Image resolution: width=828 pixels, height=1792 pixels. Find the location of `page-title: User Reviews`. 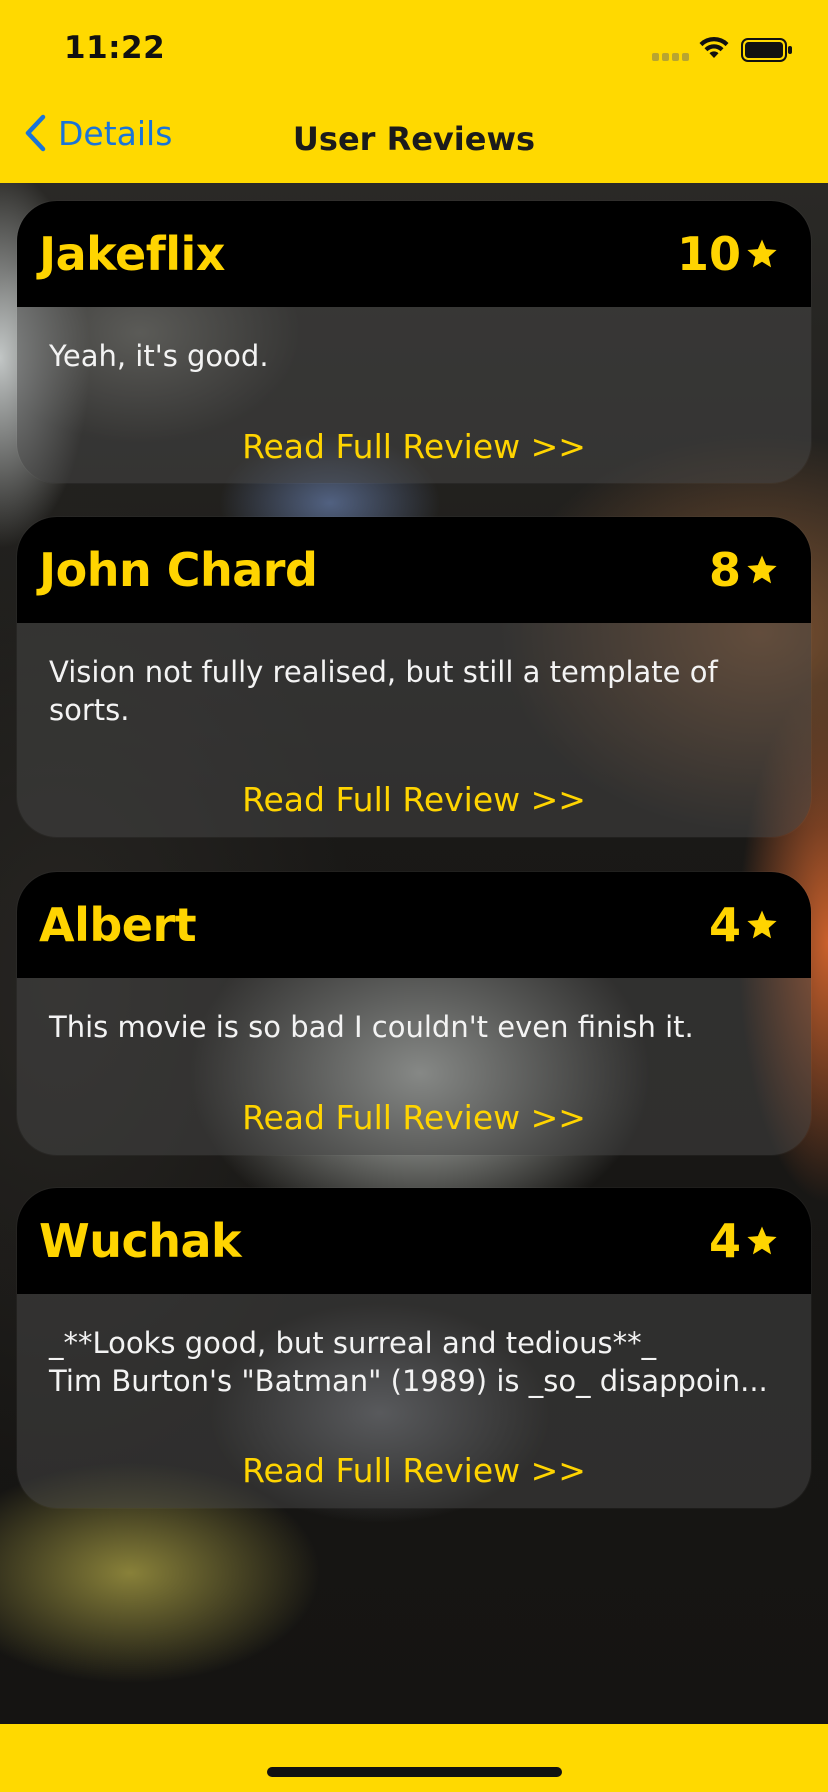

page-title: User Reviews is located at coordinates (414, 139).